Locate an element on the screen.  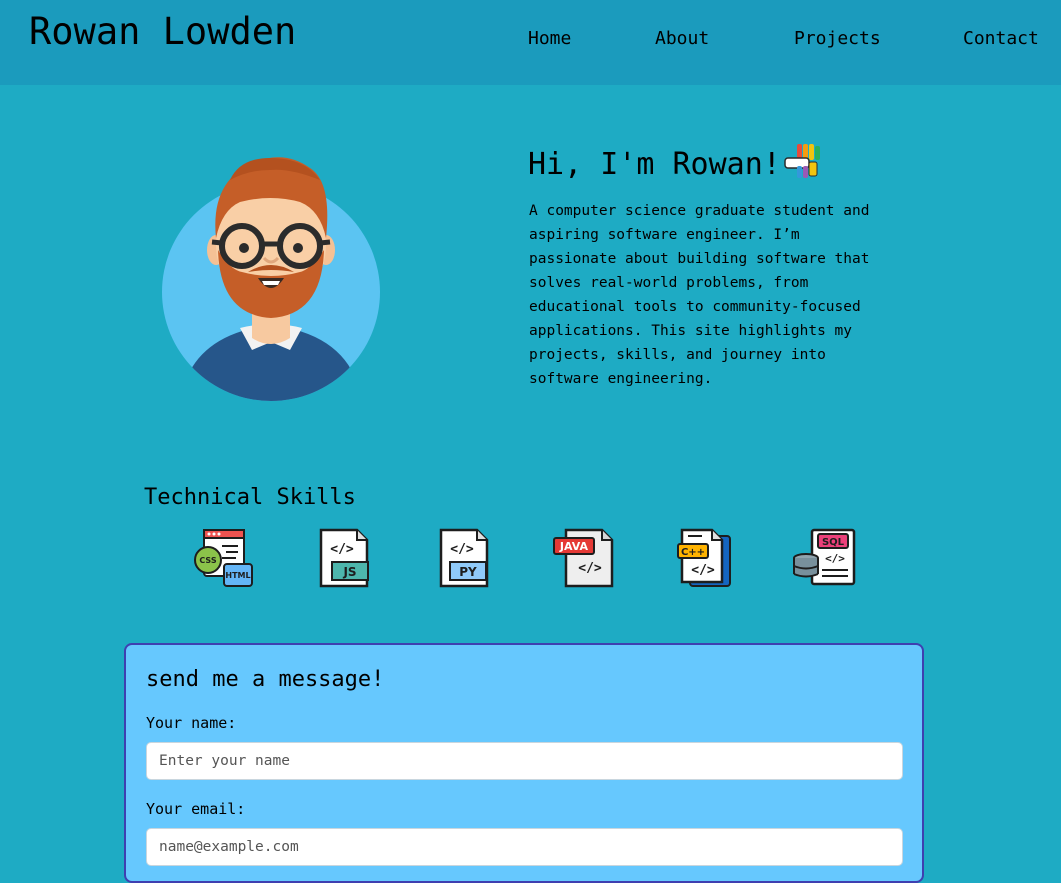
hero-heading-text: Hi, I'm Rowan! is located at coordinates (654, 164).